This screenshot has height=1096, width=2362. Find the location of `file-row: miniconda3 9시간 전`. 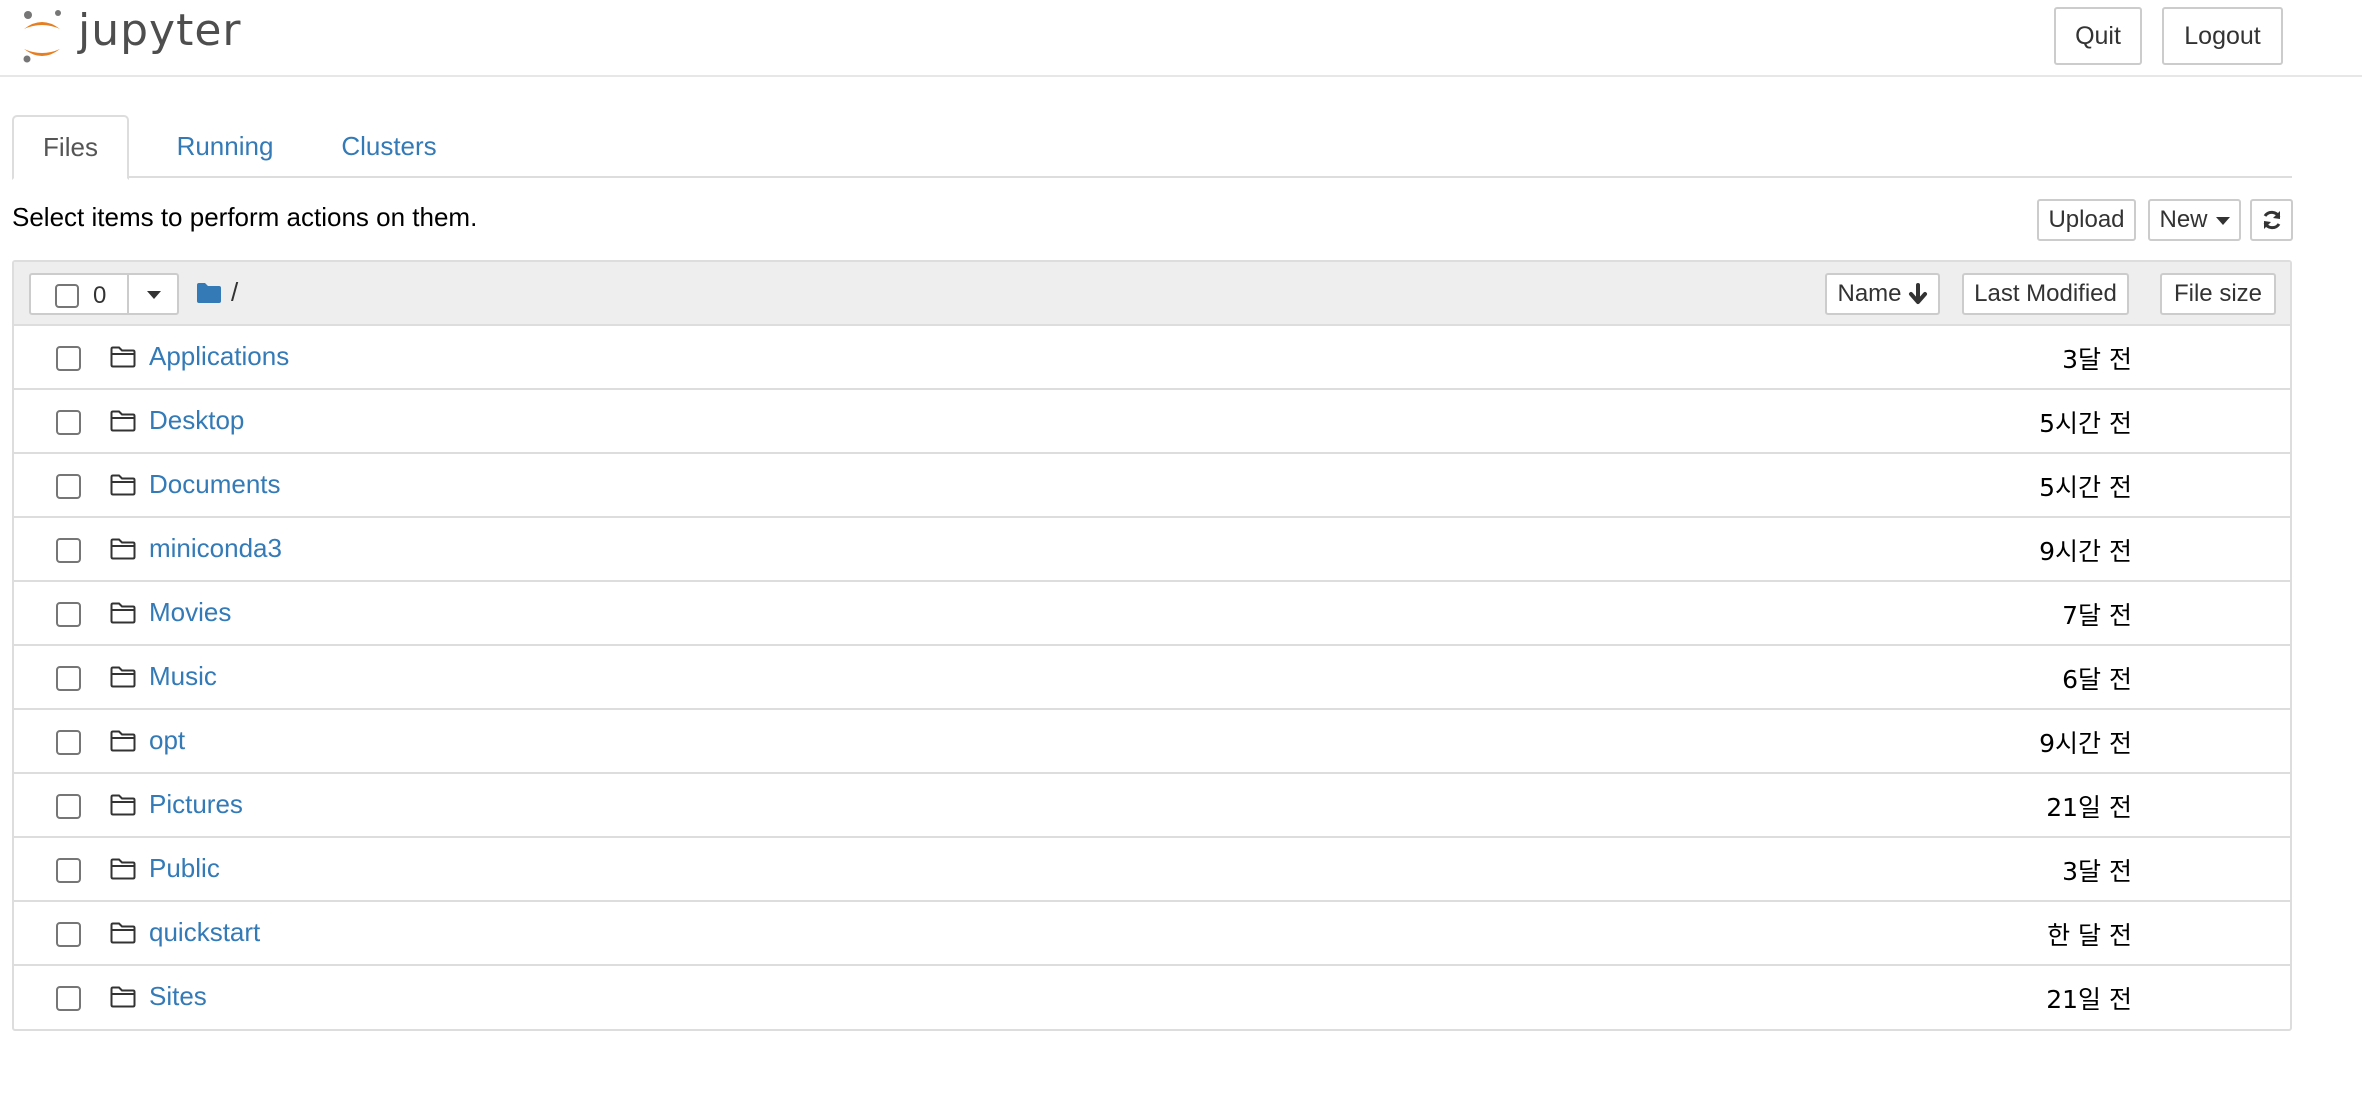

file-row: miniconda3 9시간 전 is located at coordinates (1152, 550).